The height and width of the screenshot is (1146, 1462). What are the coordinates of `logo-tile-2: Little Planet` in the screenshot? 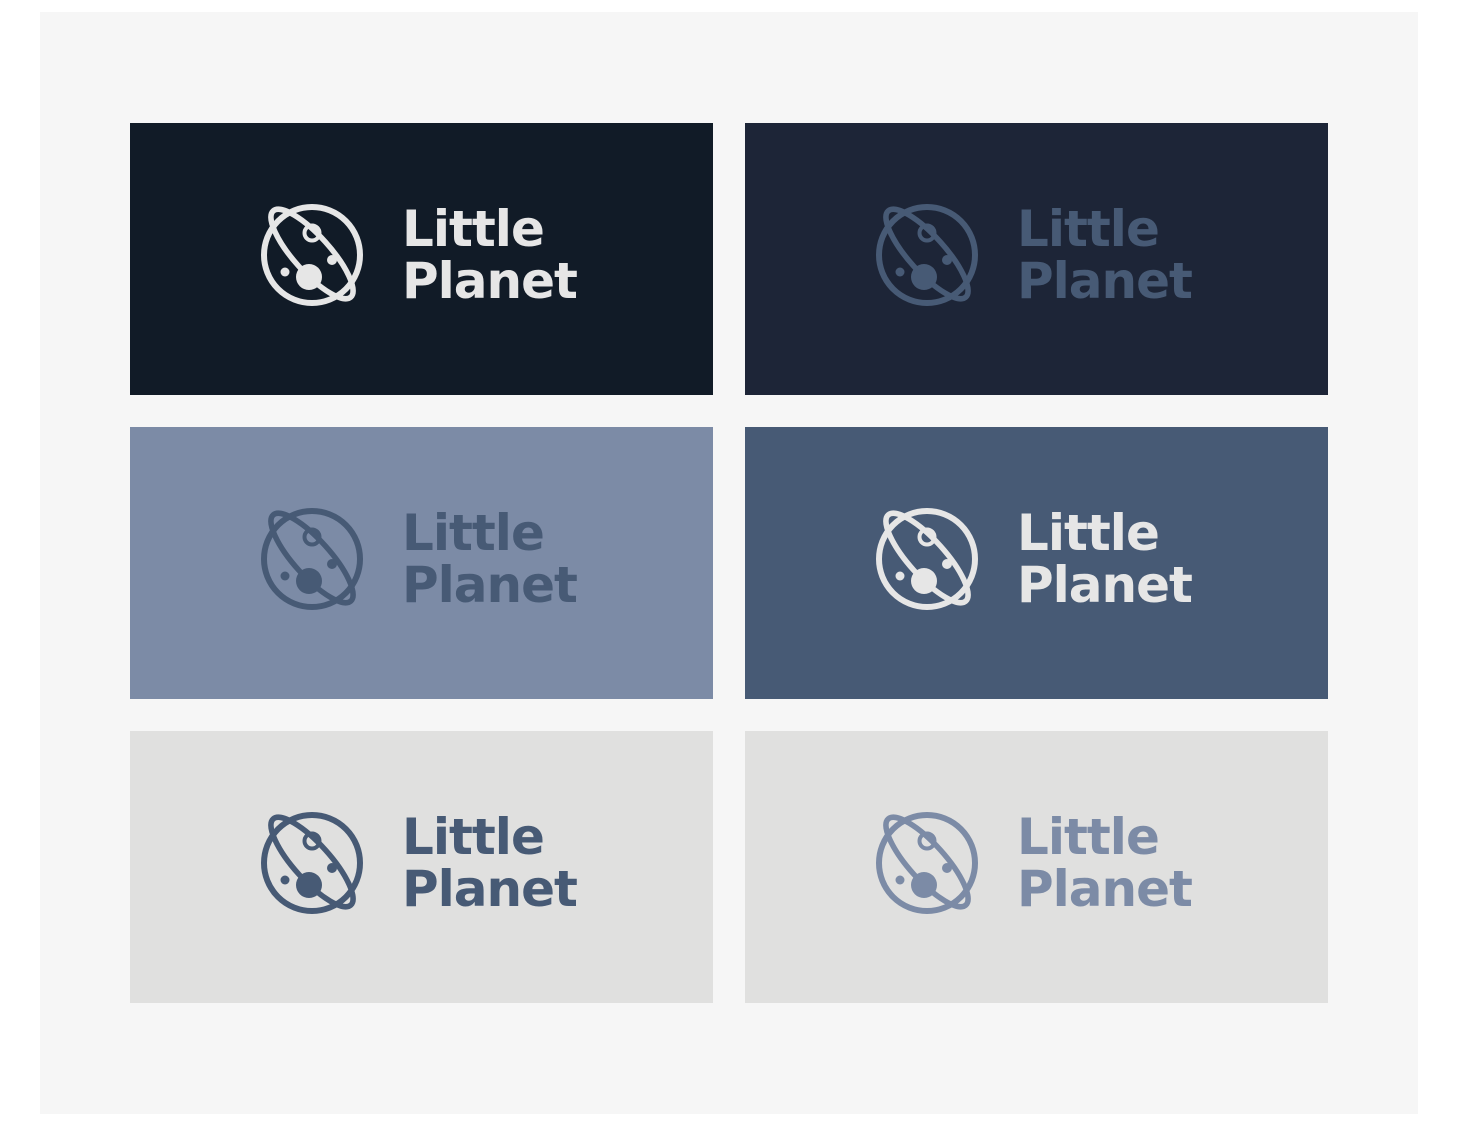 It's located at (1036, 259).